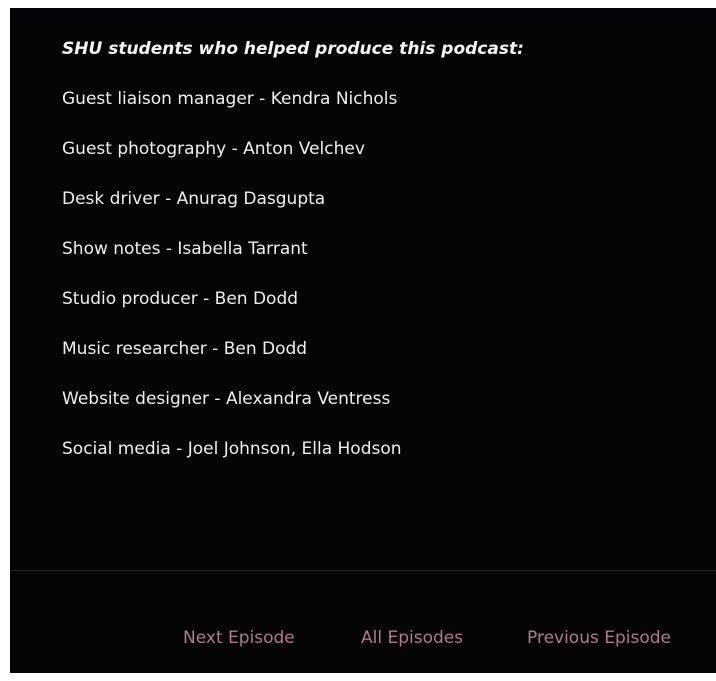 Image resolution: width=716 pixels, height=681 pixels. What do you see at coordinates (180, 299) in the screenshot?
I see `credit-studio-producer: Studio producer - Ben Dodd` at bounding box center [180, 299].